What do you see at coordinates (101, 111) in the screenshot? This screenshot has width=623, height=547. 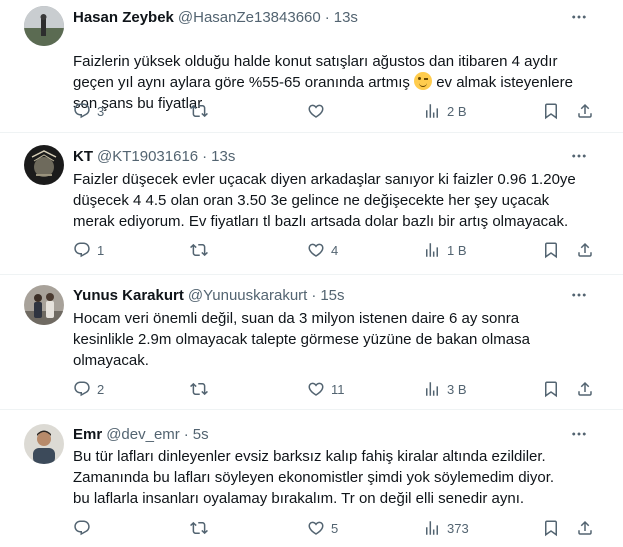 I see `reply-count: 3` at bounding box center [101, 111].